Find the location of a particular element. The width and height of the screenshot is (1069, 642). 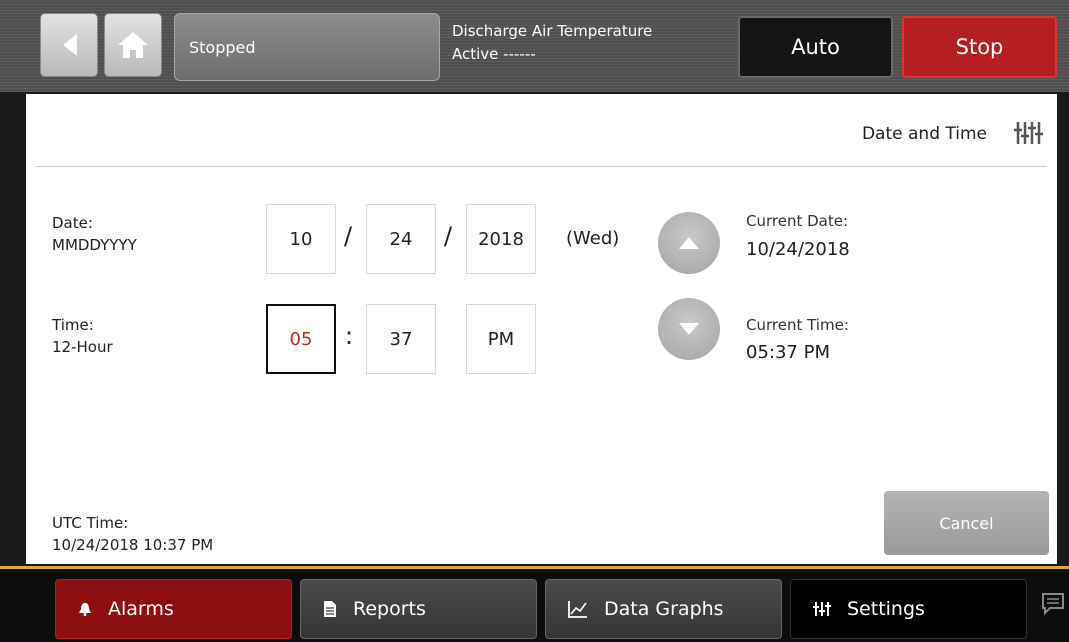

bottom-nav: Alarms Reports Data Graphs Settings is located at coordinates (534, 604).